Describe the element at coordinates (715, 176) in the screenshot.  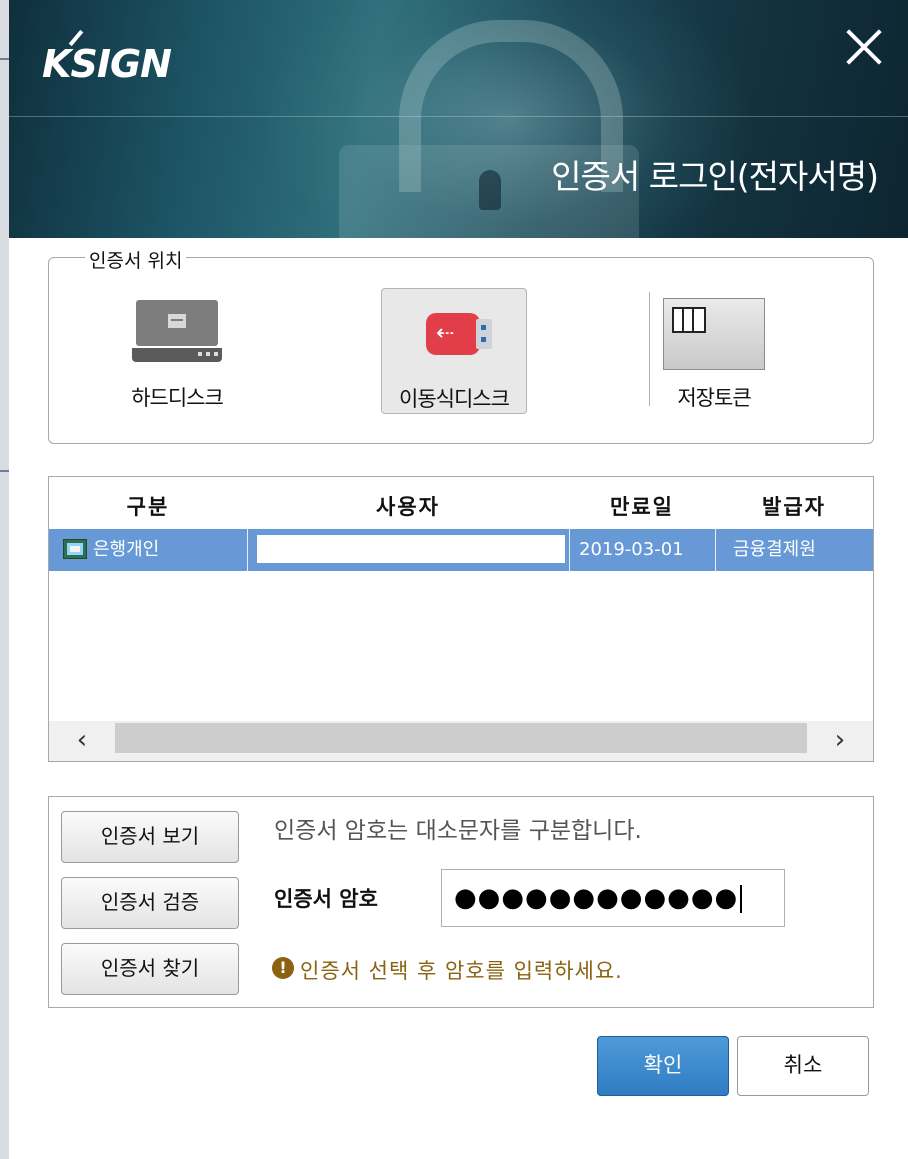
I see `dialog-title: 인증서 로그인(전자서명)` at that location.